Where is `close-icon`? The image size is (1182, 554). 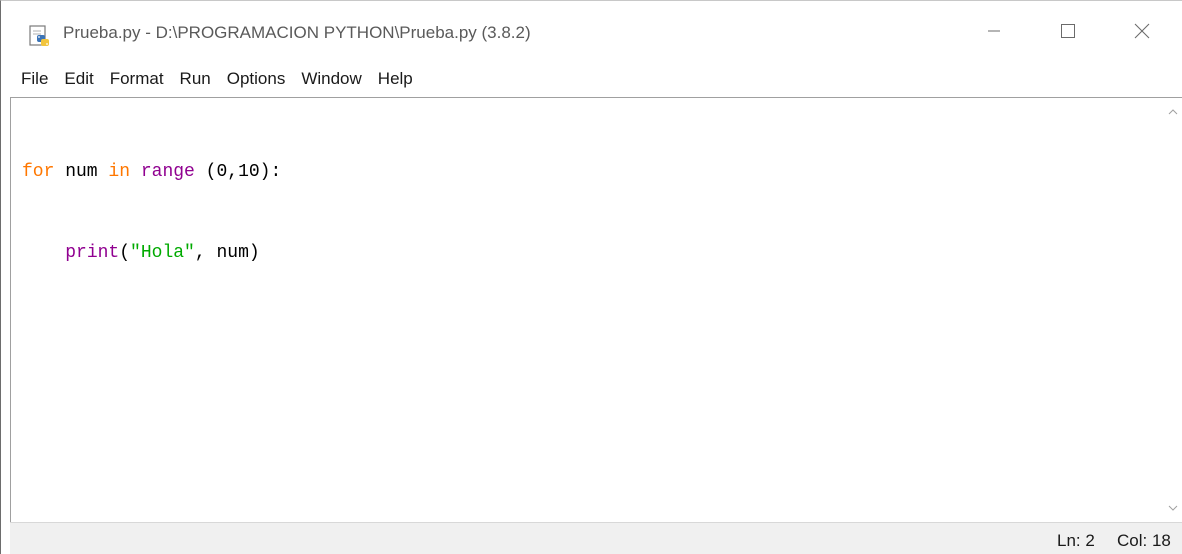
close-icon is located at coordinates (1142, 33).